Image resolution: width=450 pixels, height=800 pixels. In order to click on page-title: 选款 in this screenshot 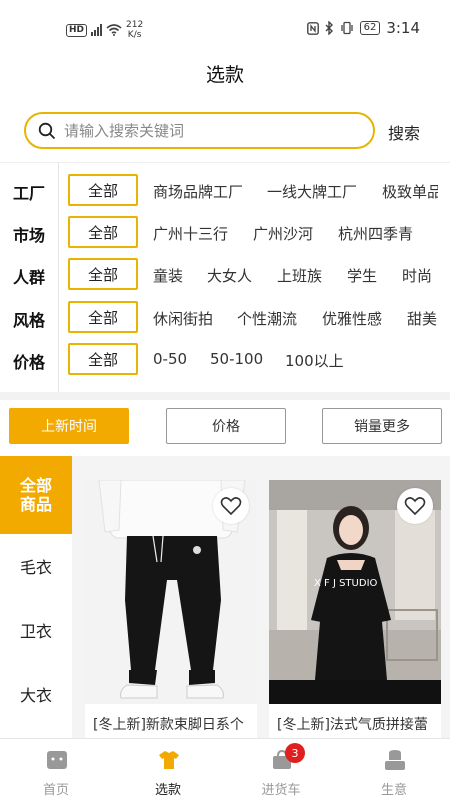, I will do `click(224, 75)`.